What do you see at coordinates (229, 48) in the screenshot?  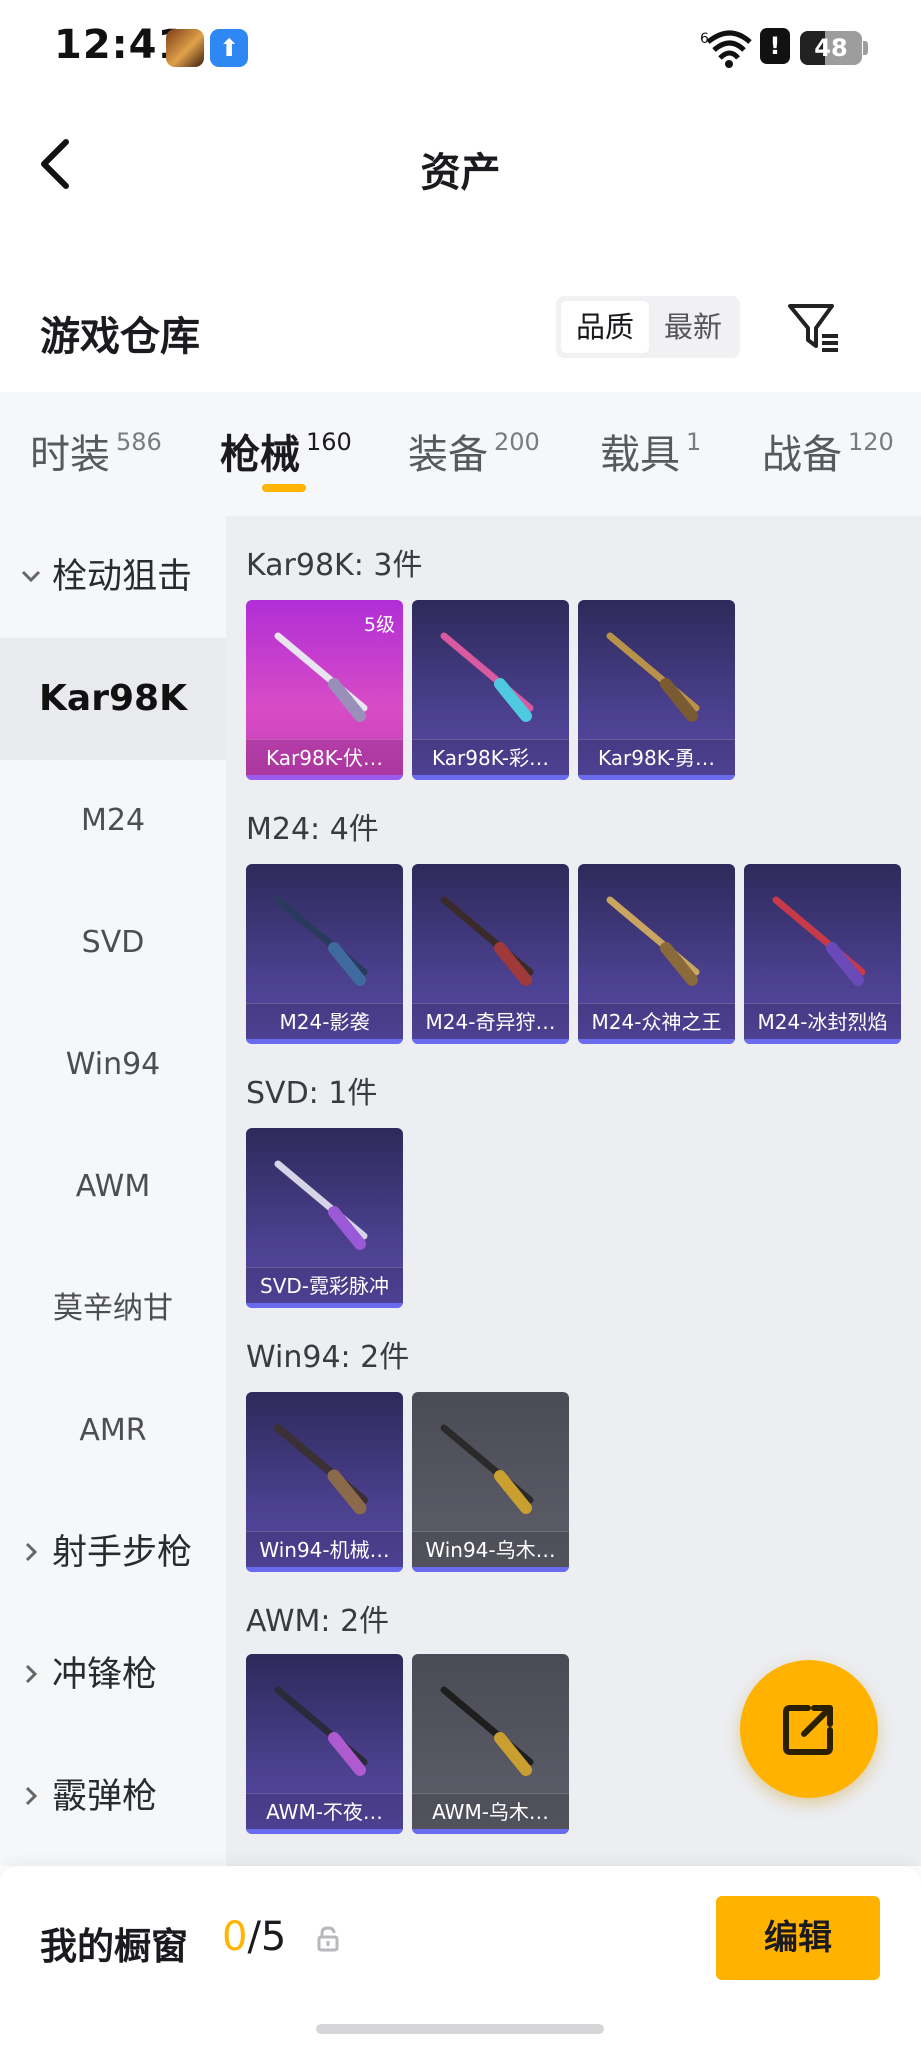 I see `upload-app-icon: ⬆` at bounding box center [229, 48].